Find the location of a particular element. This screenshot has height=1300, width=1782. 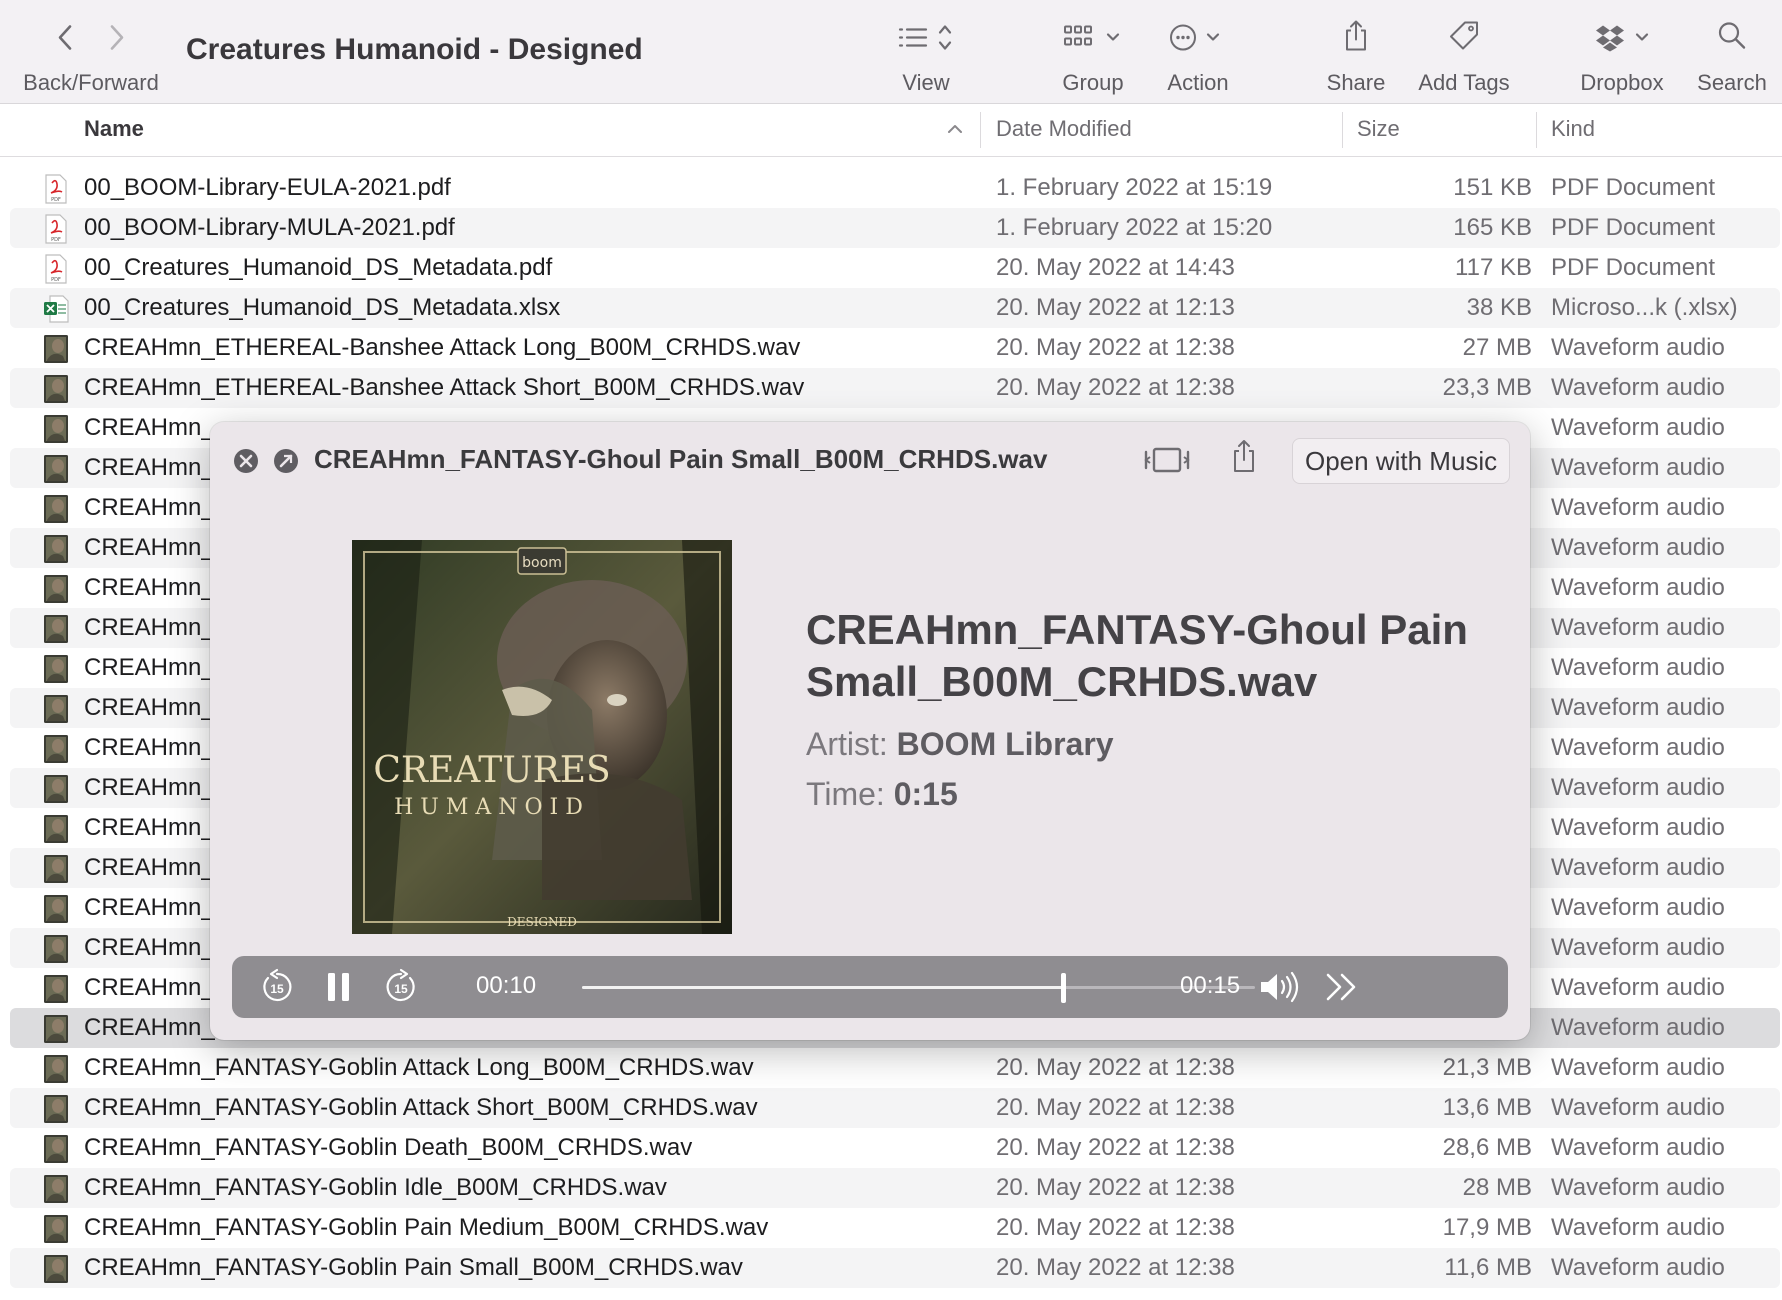

file-size: 23,3 MB is located at coordinates (1487, 387).